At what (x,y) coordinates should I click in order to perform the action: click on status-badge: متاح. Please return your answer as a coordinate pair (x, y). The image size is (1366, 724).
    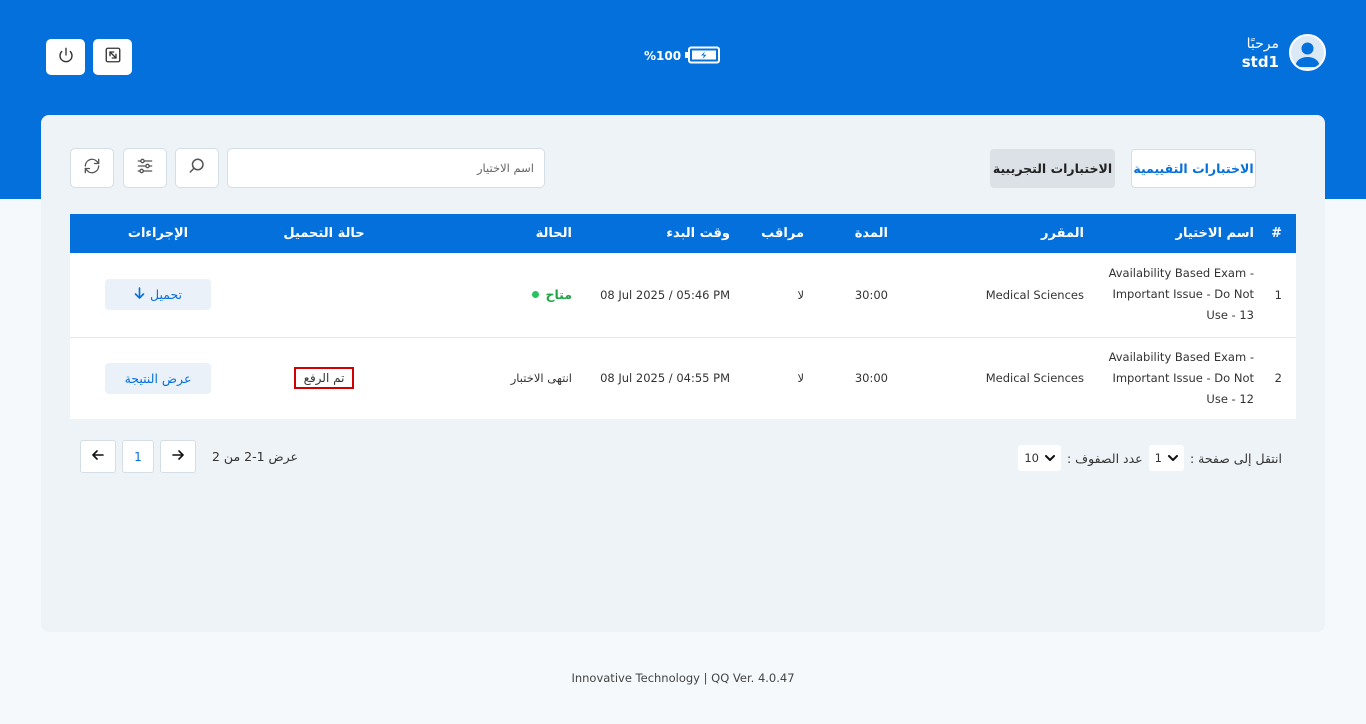
    Looking at the image, I should click on (552, 294).